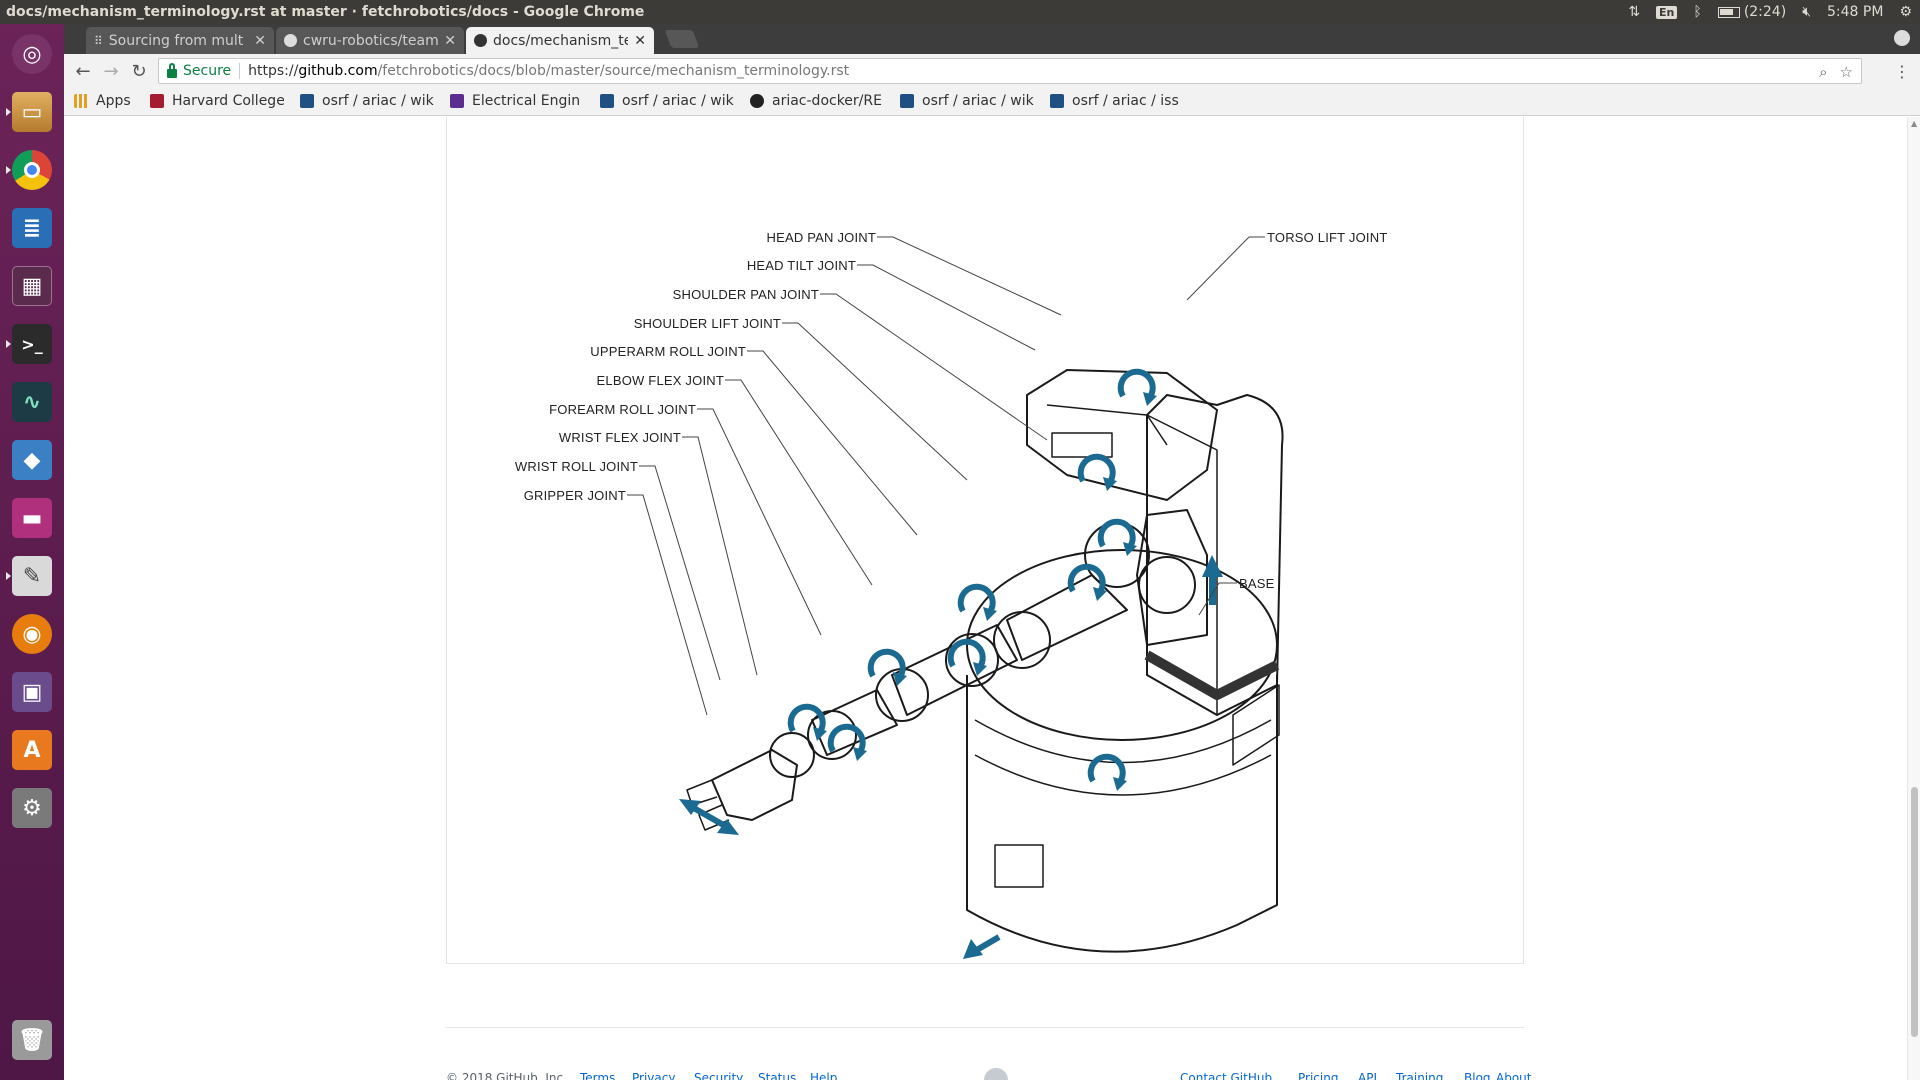 This screenshot has width=1920, height=1080. Describe the element at coordinates (1914, 912) in the screenshot. I see `scrollbar-thumb` at that location.